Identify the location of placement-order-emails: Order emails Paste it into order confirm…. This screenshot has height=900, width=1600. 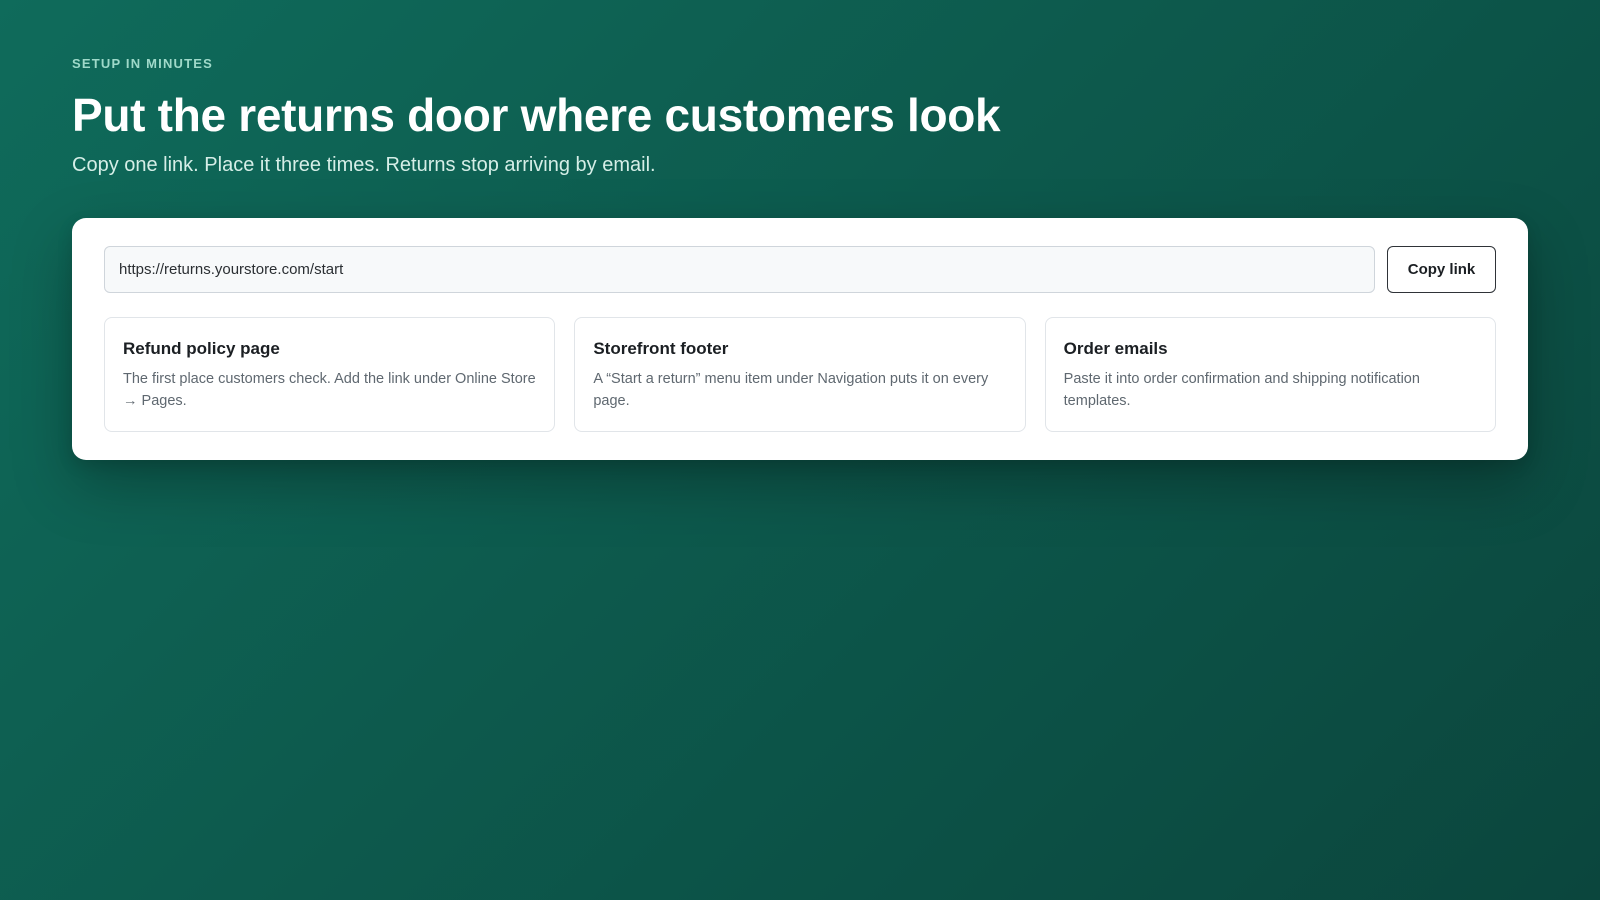
(1270, 374).